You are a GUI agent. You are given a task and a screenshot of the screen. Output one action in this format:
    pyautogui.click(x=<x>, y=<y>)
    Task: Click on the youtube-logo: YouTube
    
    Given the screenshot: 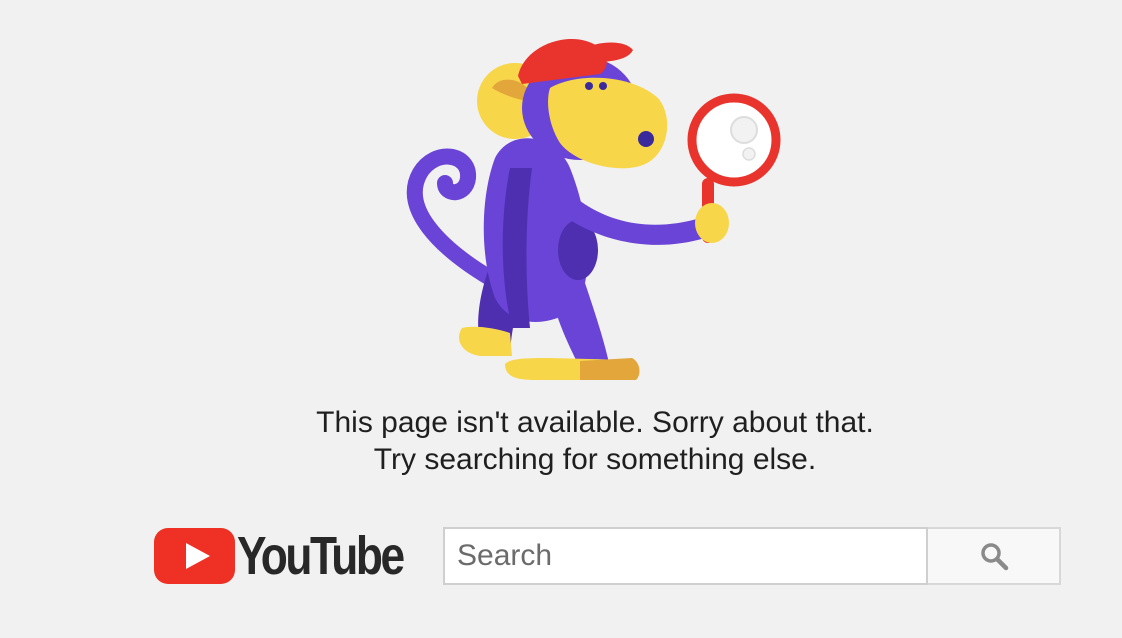 What is the action you would take?
    pyautogui.click(x=290, y=556)
    